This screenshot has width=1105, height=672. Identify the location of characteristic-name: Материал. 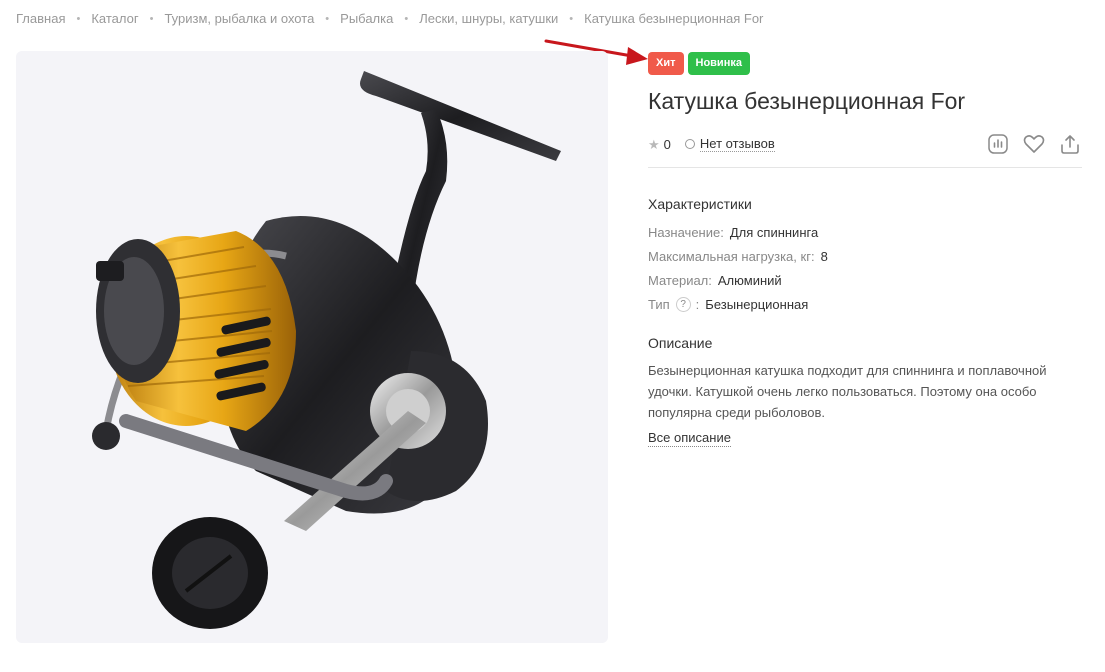
(678, 280).